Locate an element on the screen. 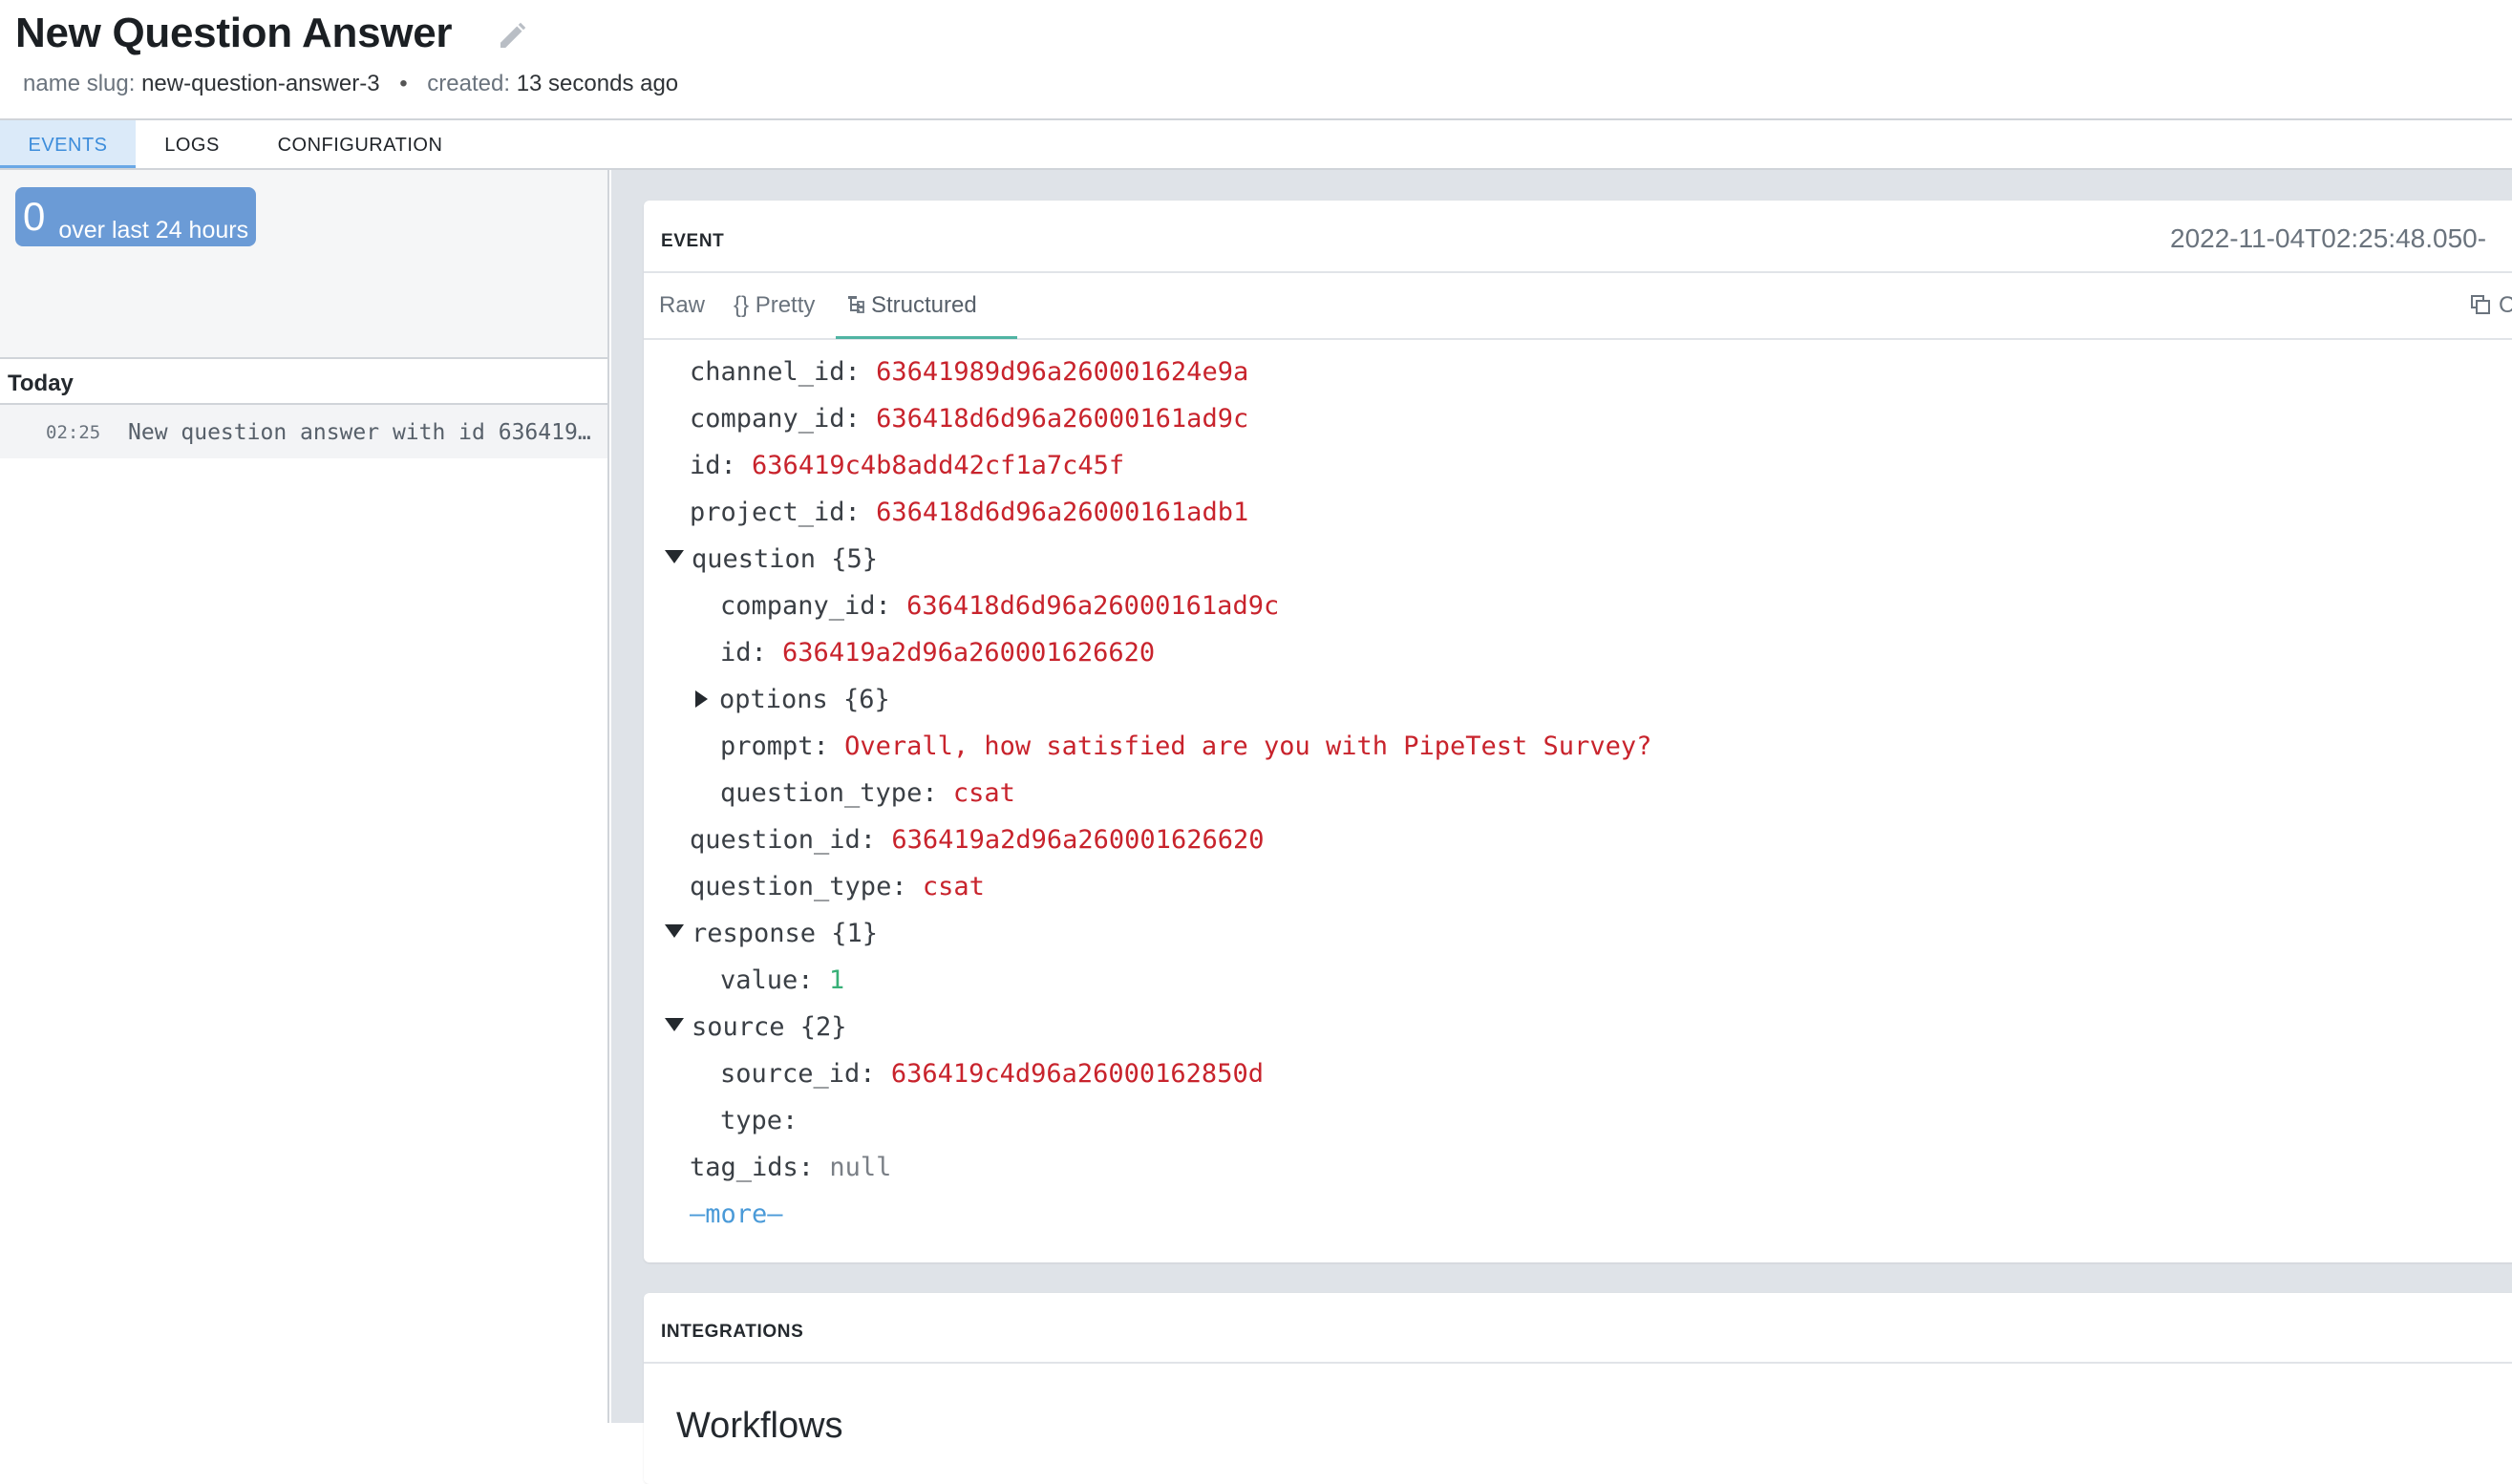 Image resolution: width=2512 pixels, height=1484 pixels. field-project-id: project_id: 636418d6d96a26000161adb1 is located at coordinates (969, 513).